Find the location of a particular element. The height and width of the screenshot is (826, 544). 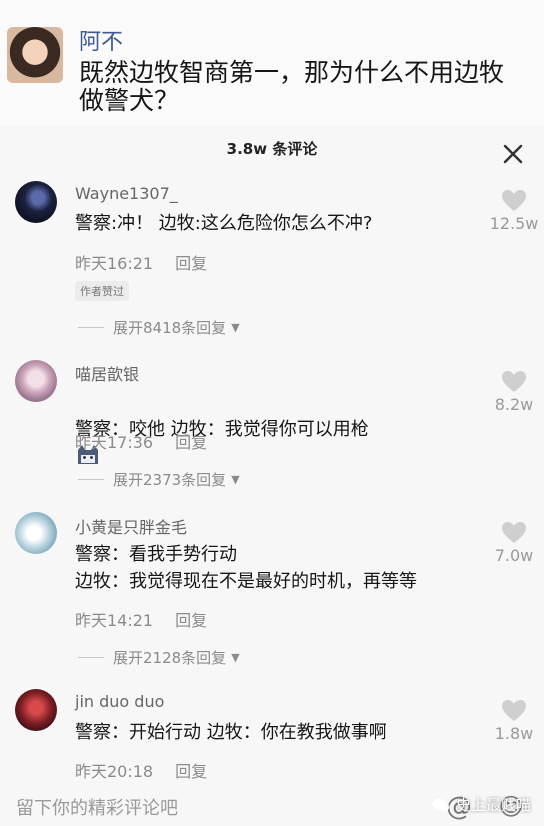

comment-time: 昨天14:21 is located at coordinates (114, 620).